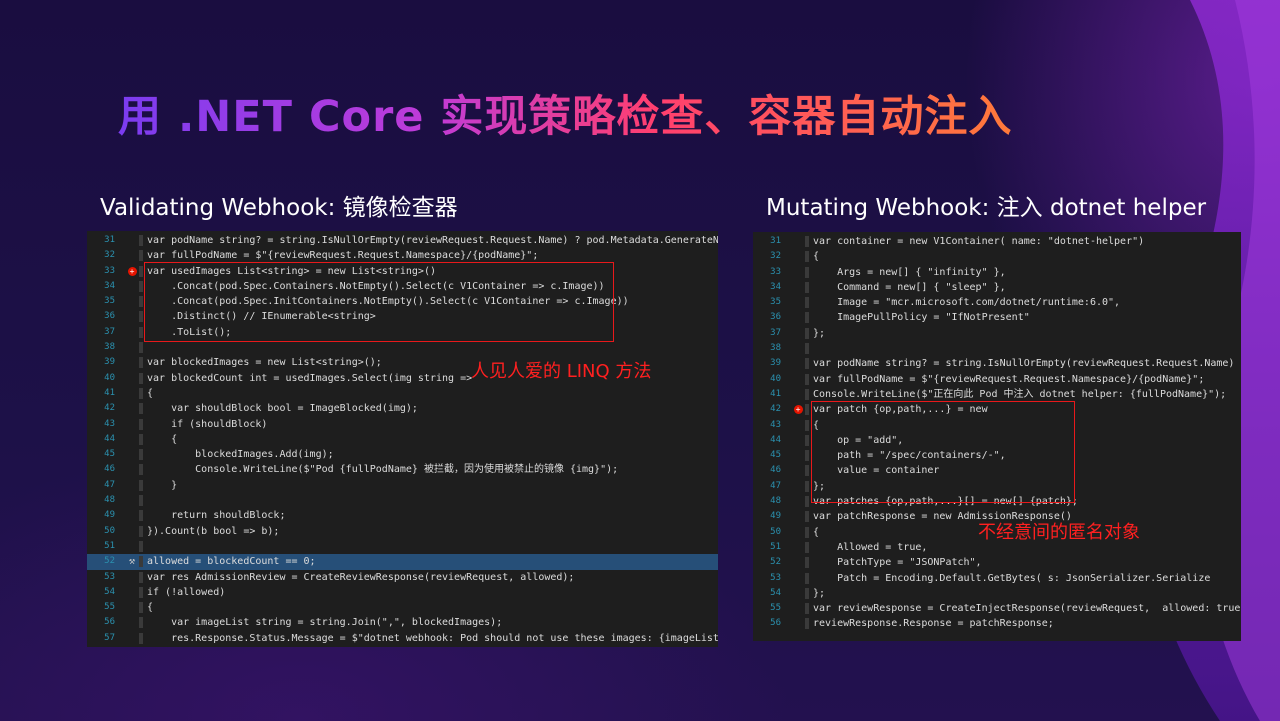 This screenshot has height=721, width=1280. What do you see at coordinates (264, 363) in the screenshot?
I see `code-text: var blockedImages = new List<string>();` at bounding box center [264, 363].